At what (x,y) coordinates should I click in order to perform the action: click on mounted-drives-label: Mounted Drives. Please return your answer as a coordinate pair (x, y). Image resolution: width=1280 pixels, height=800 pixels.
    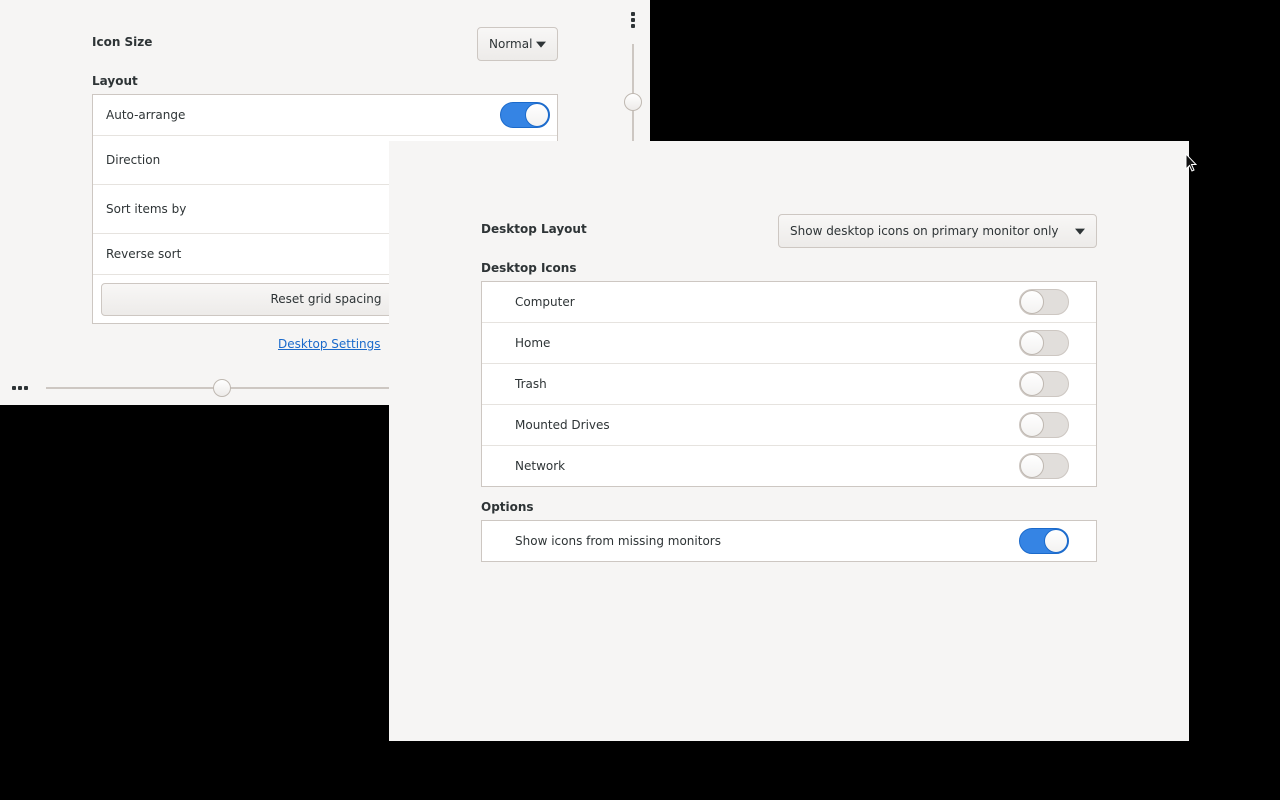
    Looking at the image, I should click on (562, 425).